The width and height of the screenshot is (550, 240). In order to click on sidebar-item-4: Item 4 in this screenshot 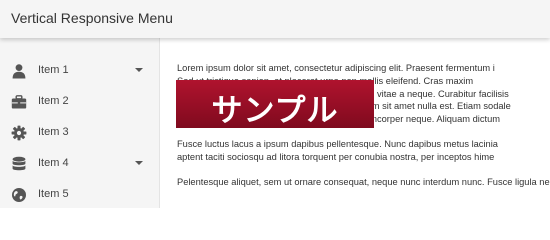, I will do `click(79, 163)`.